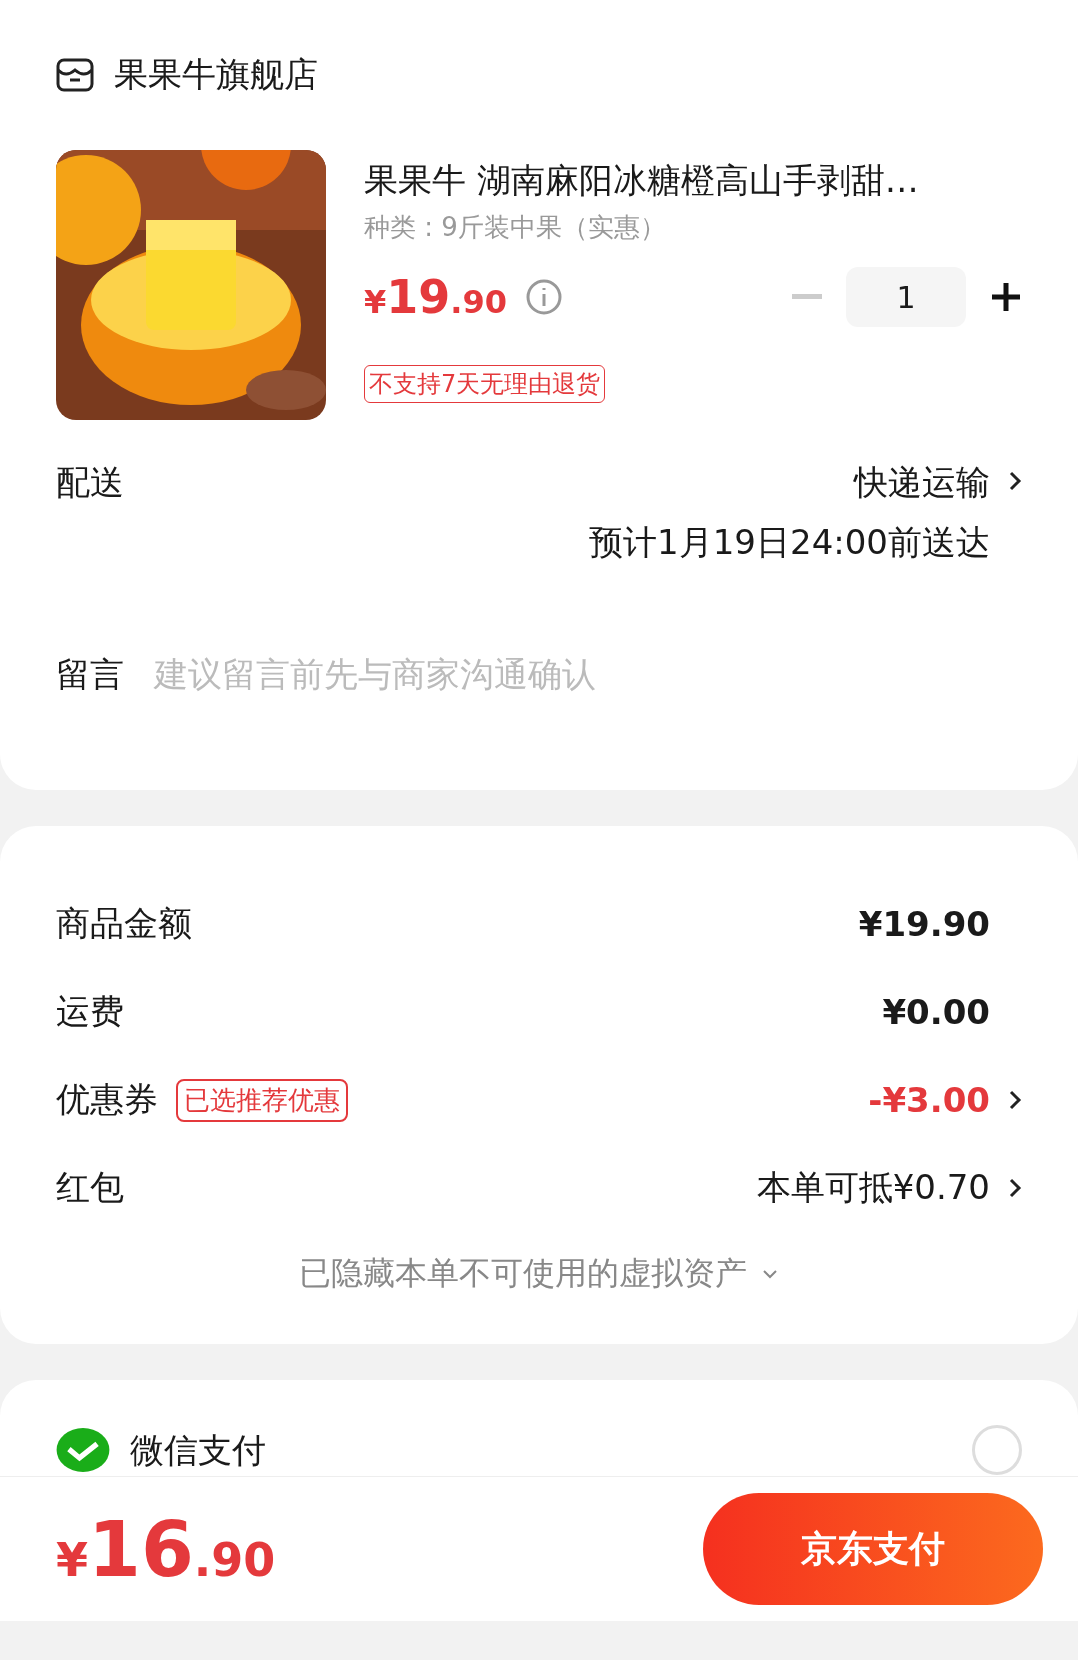 This screenshot has height=1660, width=1078. I want to click on quantity-field: 1, so click(906, 297).